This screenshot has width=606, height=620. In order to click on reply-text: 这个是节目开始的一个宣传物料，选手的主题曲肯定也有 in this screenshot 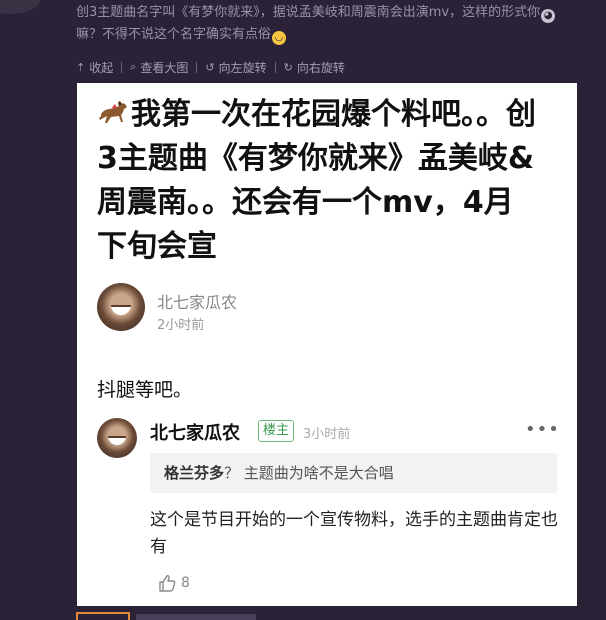, I will do `click(354, 533)`.